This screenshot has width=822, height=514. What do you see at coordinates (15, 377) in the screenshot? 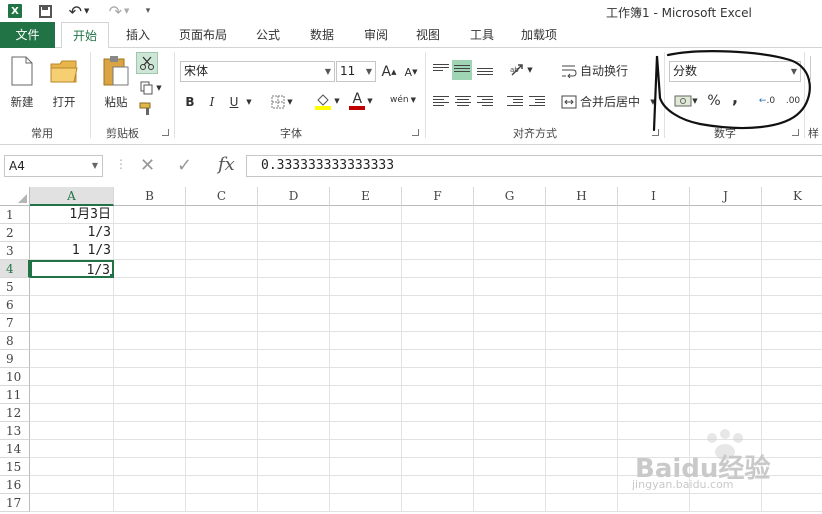
I see `row-header-10: 10` at bounding box center [15, 377].